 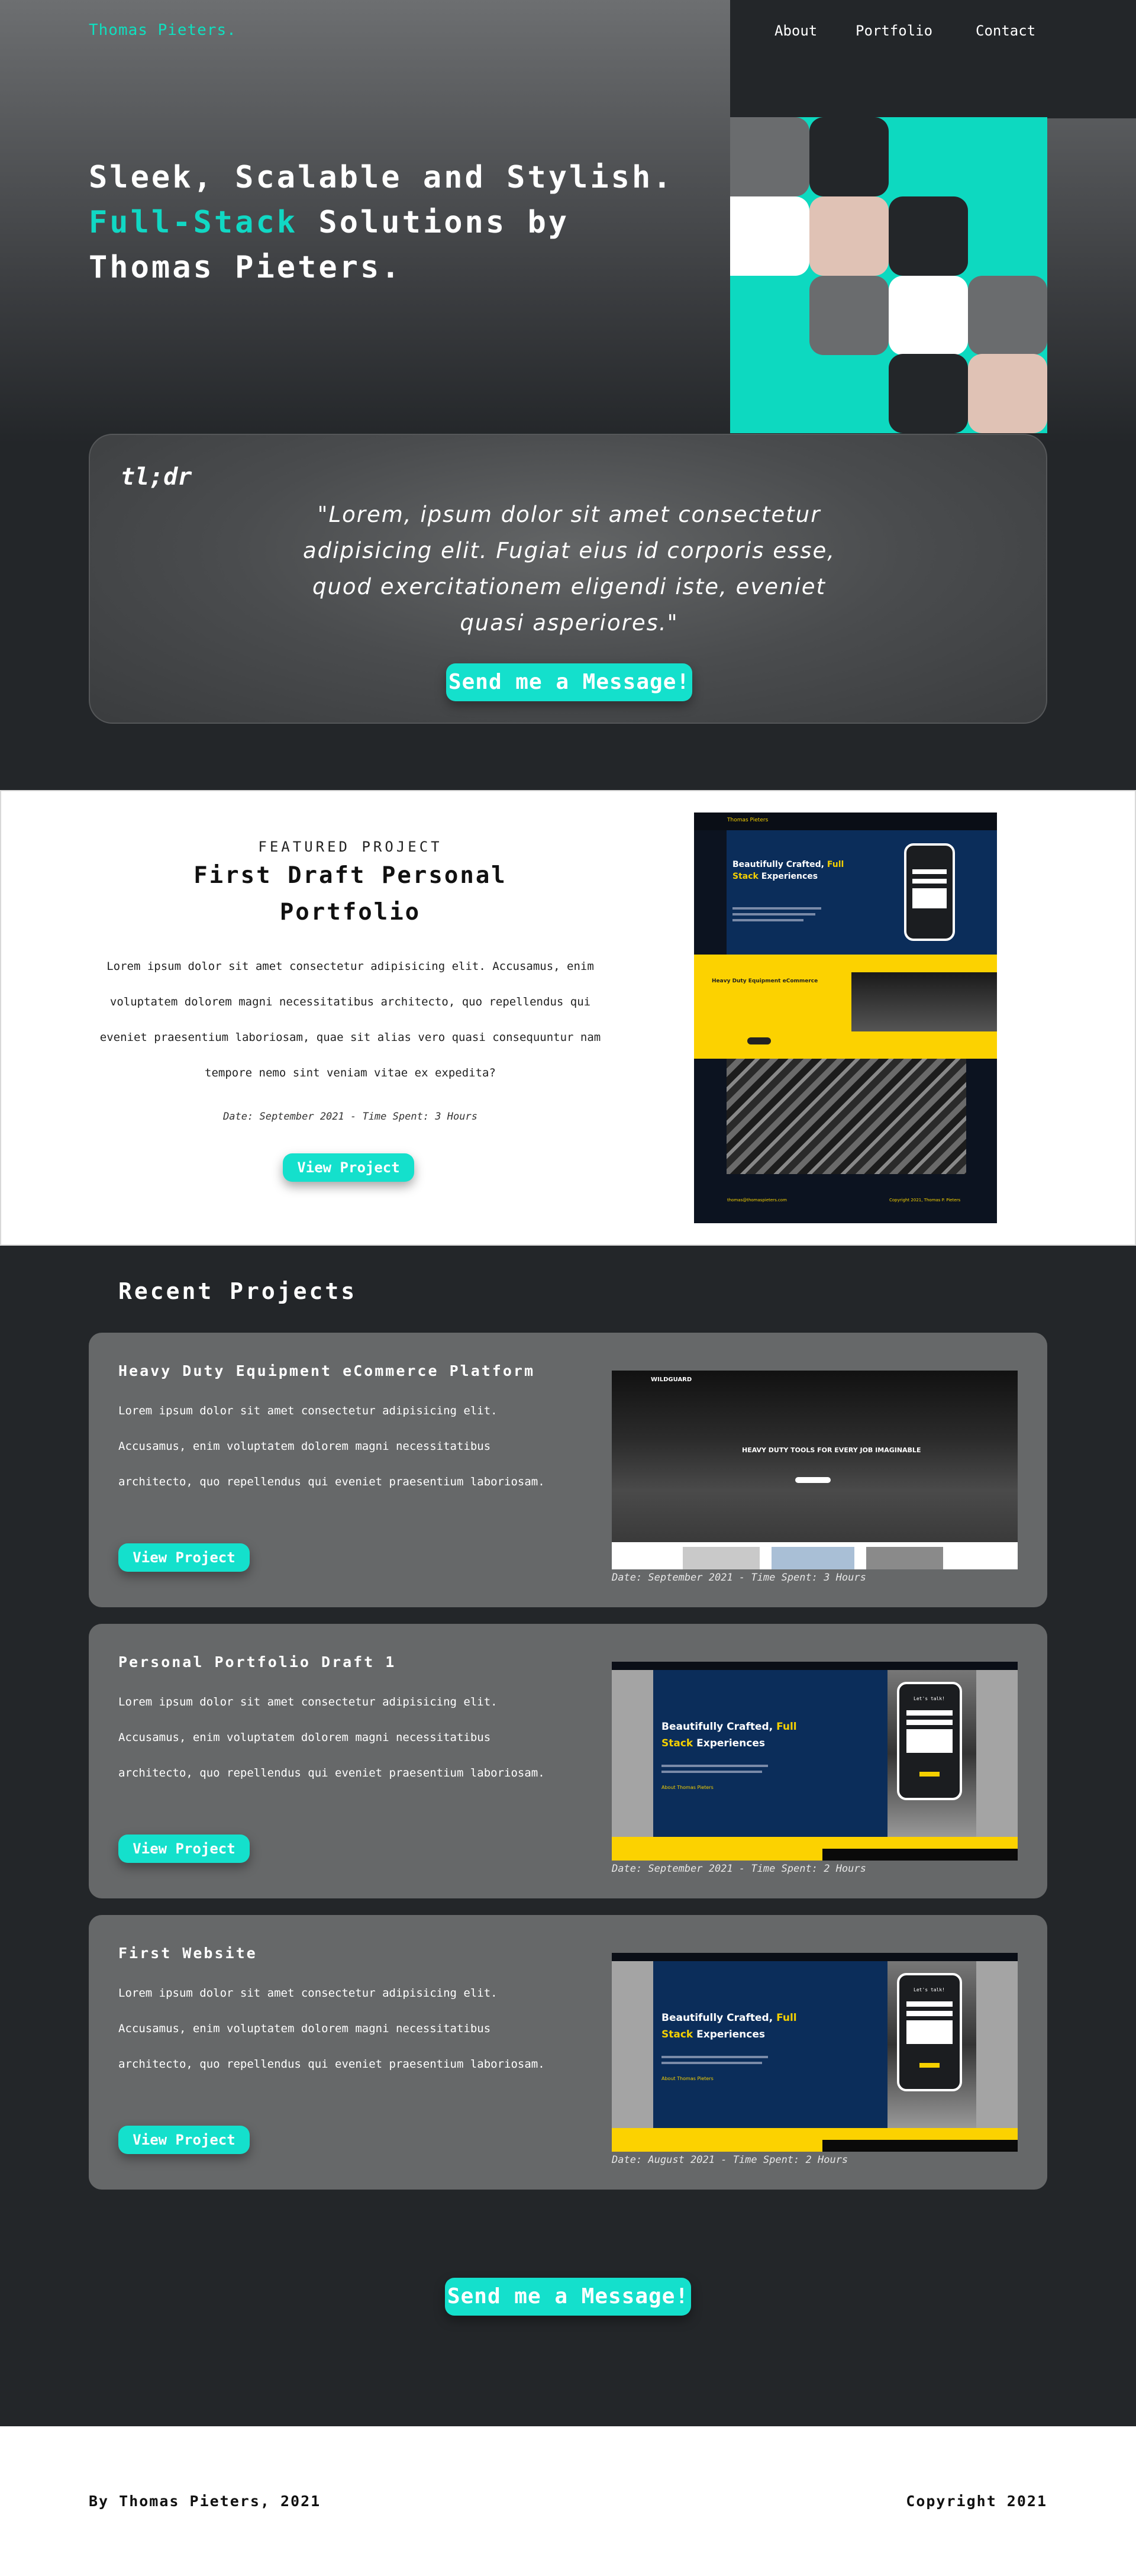 What do you see at coordinates (671, 1379) in the screenshot?
I see `mini-logo: WILDGUARD` at bounding box center [671, 1379].